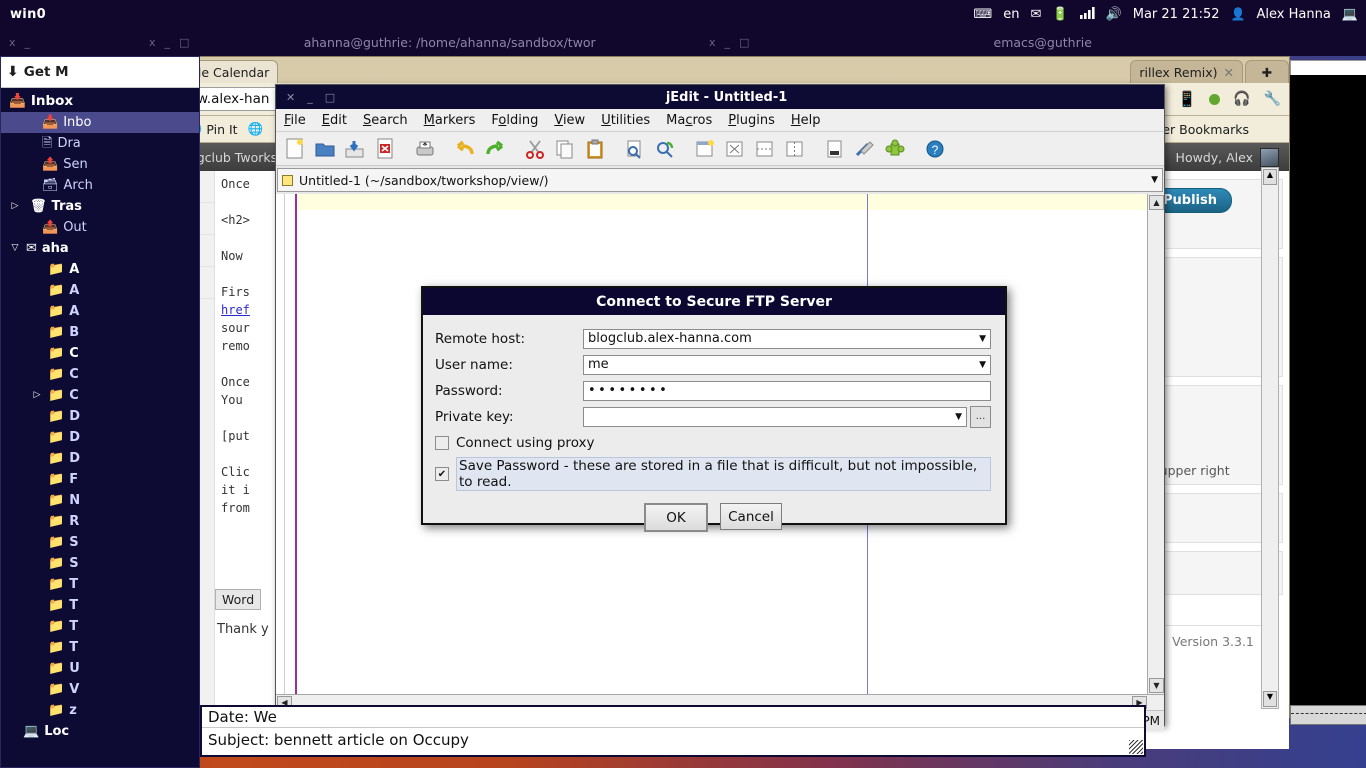 This screenshot has height=768, width=1366. Describe the element at coordinates (1033, 42) in the screenshot. I see `background-window-titlebar-3: x _ □ emacs@guthrie` at that location.